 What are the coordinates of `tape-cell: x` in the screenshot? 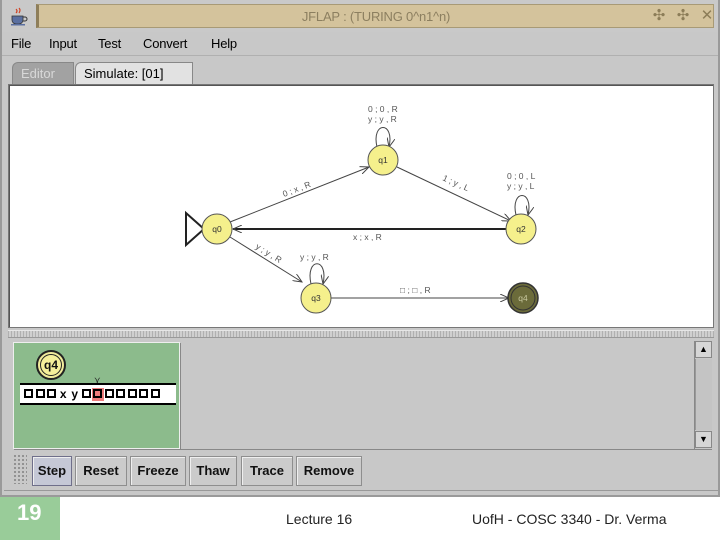 It's located at (63, 393).